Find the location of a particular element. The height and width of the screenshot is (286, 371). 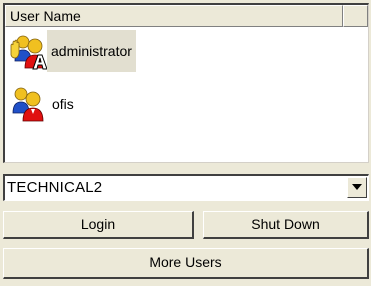

login-button: Login is located at coordinates (98, 225).